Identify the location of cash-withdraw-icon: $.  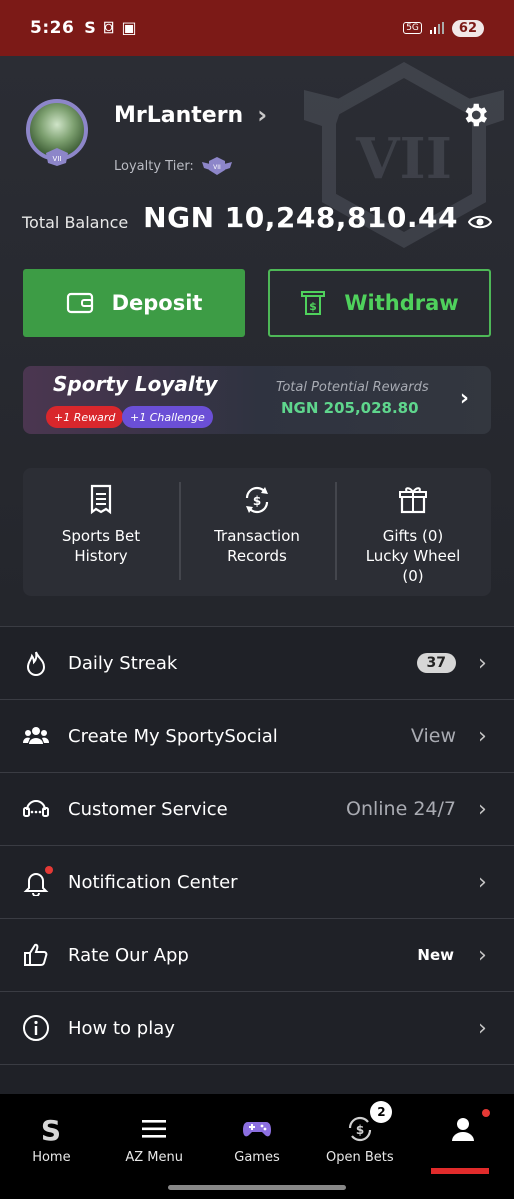
(313, 303).